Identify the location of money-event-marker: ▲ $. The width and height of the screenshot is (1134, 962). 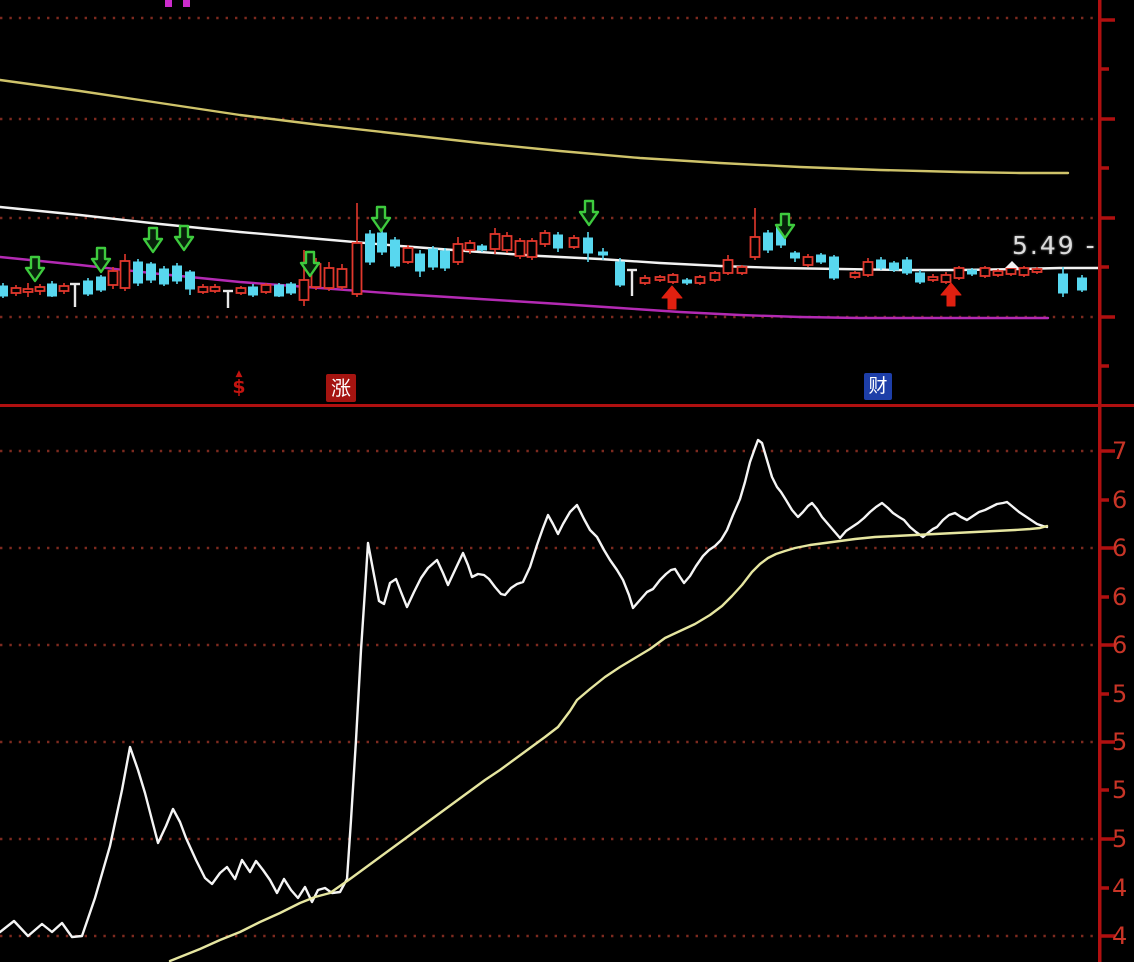
(239, 387).